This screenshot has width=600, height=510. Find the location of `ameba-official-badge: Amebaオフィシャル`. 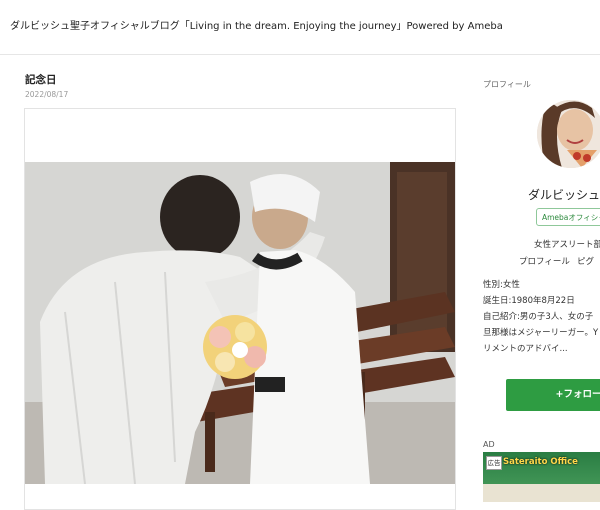

ameba-official-badge: Amebaオフィシャル is located at coordinates (568, 217).